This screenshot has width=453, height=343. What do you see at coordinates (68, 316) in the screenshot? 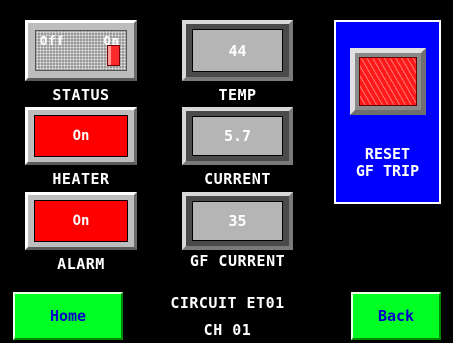
I see `home-button: Home` at bounding box center [68, 316].